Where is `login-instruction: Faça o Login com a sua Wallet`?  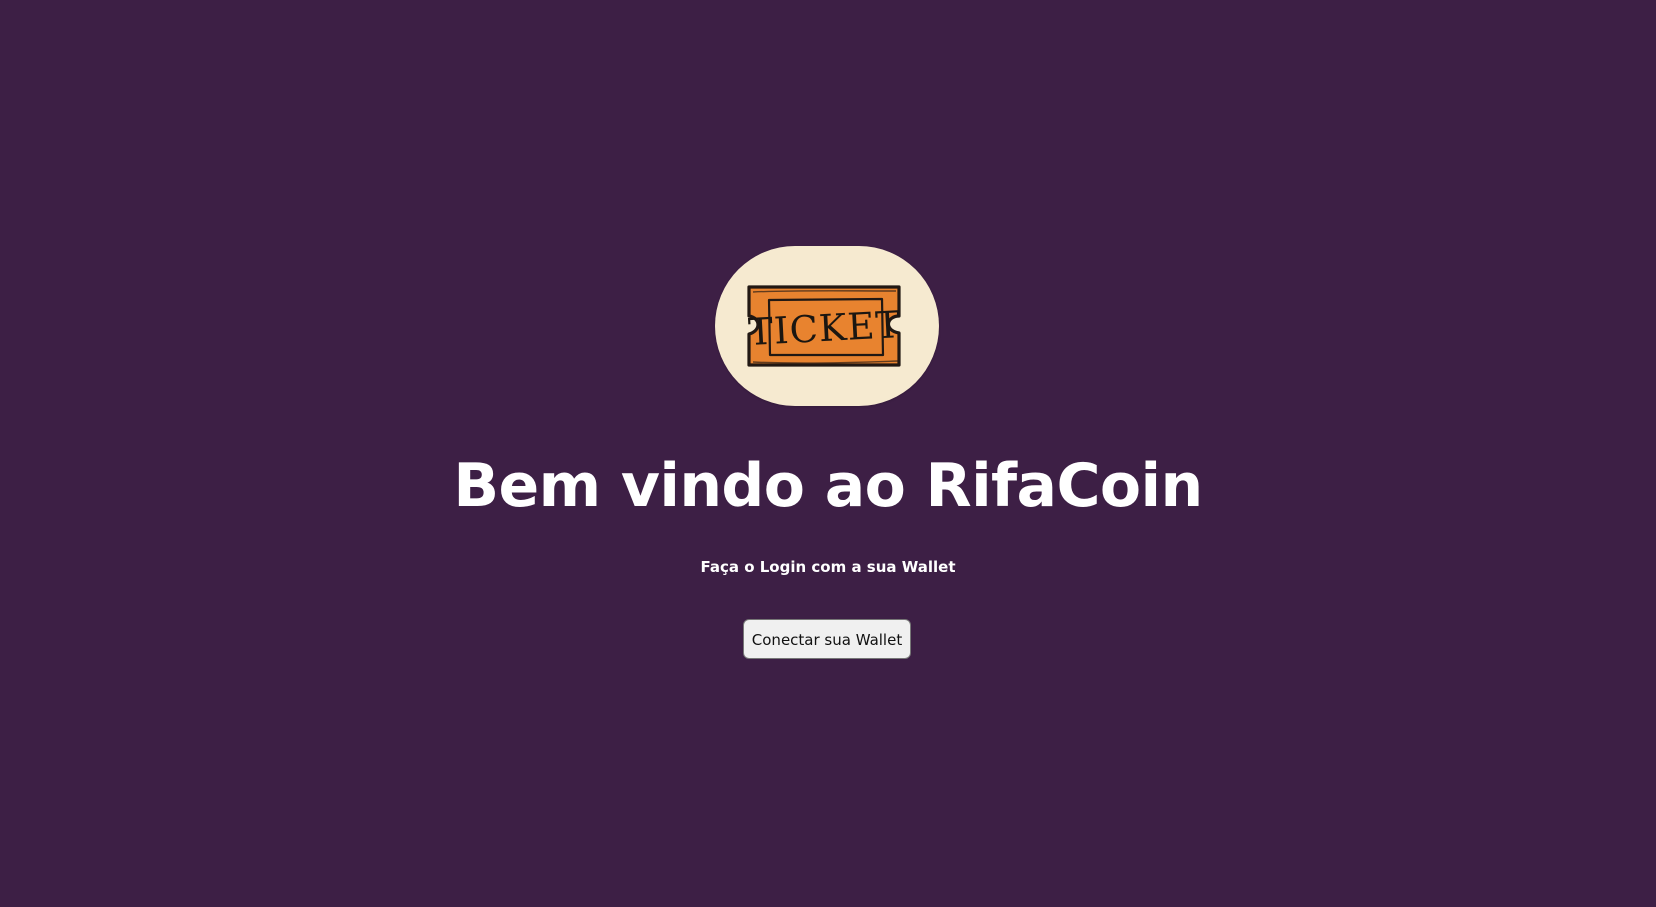 login-instruction: Faça o Login com a sua Wallet is located at coordinates (828, 567).